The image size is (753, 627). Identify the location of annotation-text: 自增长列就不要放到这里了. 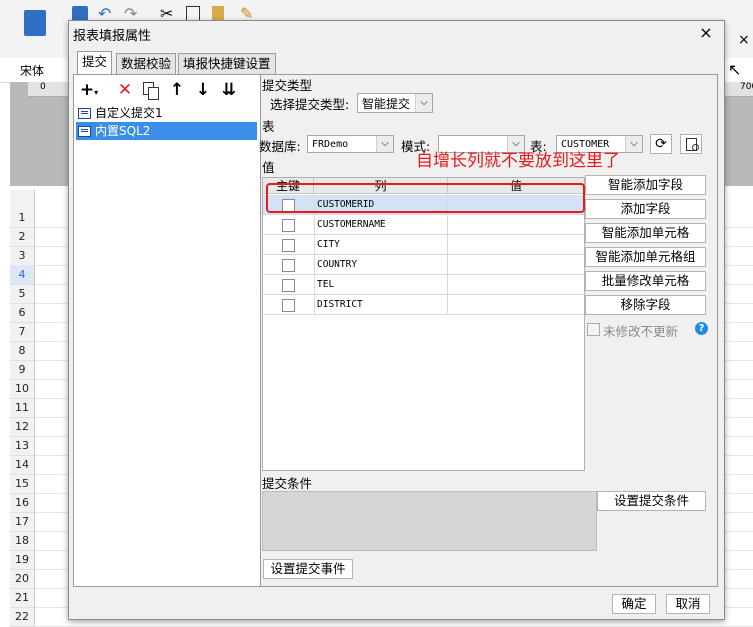
(518, 161).